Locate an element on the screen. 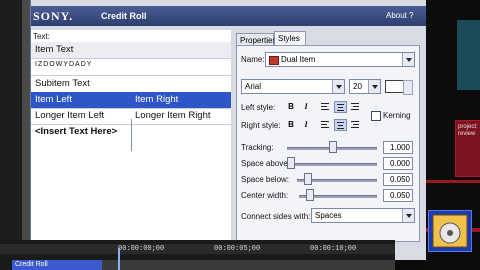 The image size is (480, 270). playhead-marker is located at coordinates (119, 259).